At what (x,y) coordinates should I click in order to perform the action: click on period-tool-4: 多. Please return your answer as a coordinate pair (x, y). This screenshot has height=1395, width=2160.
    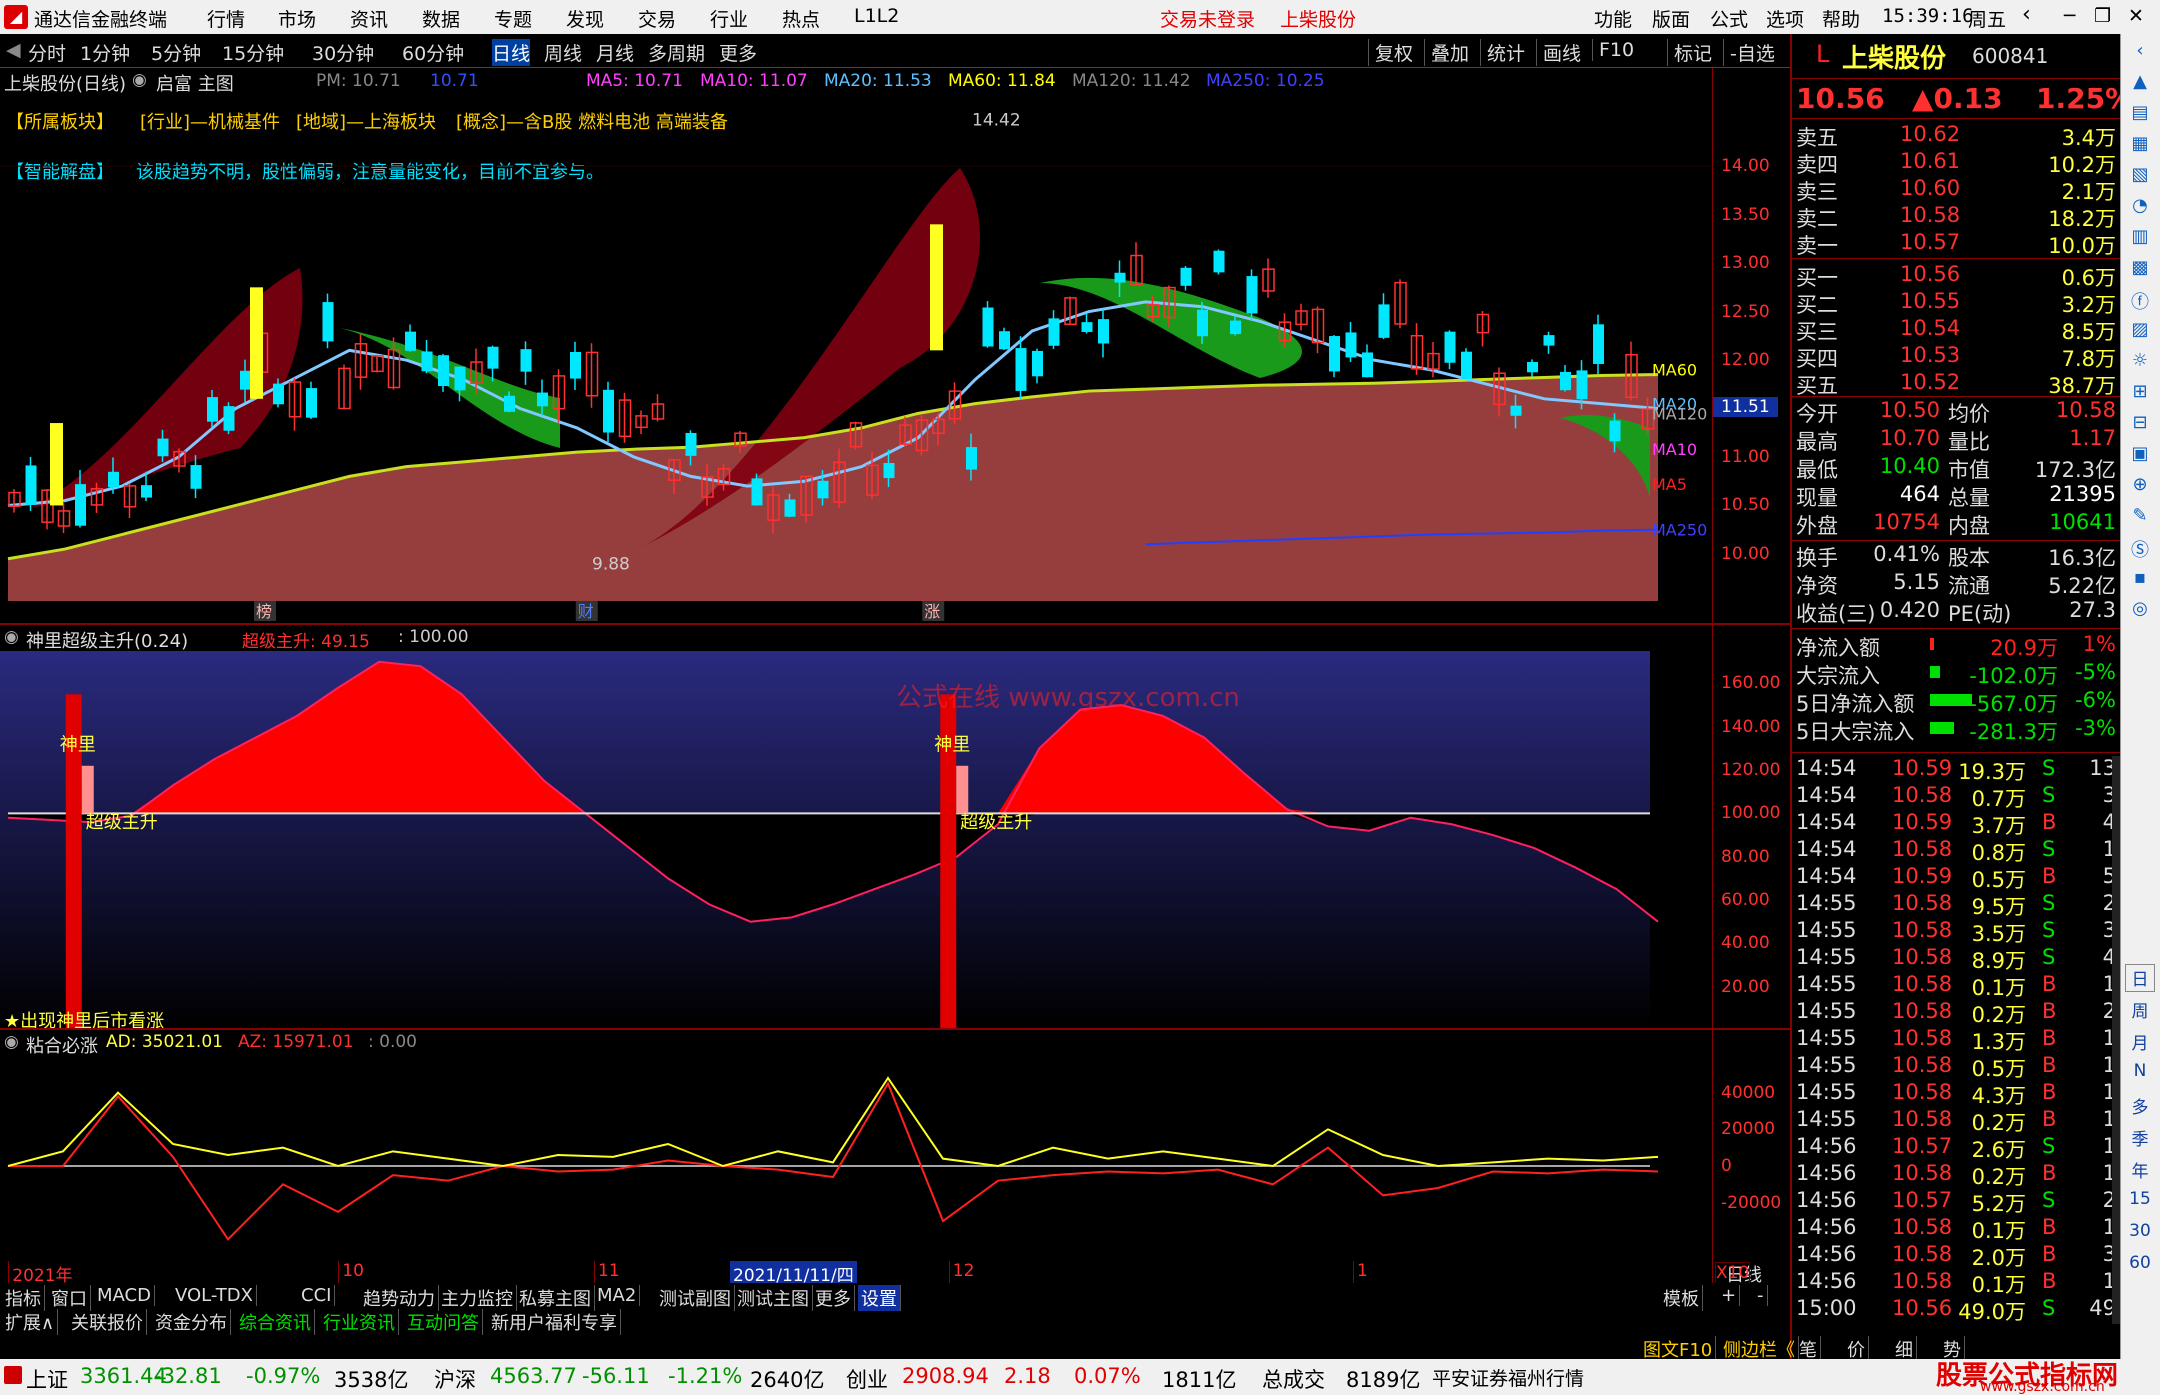
    Looking at the image, I should click on (2140, 1106).